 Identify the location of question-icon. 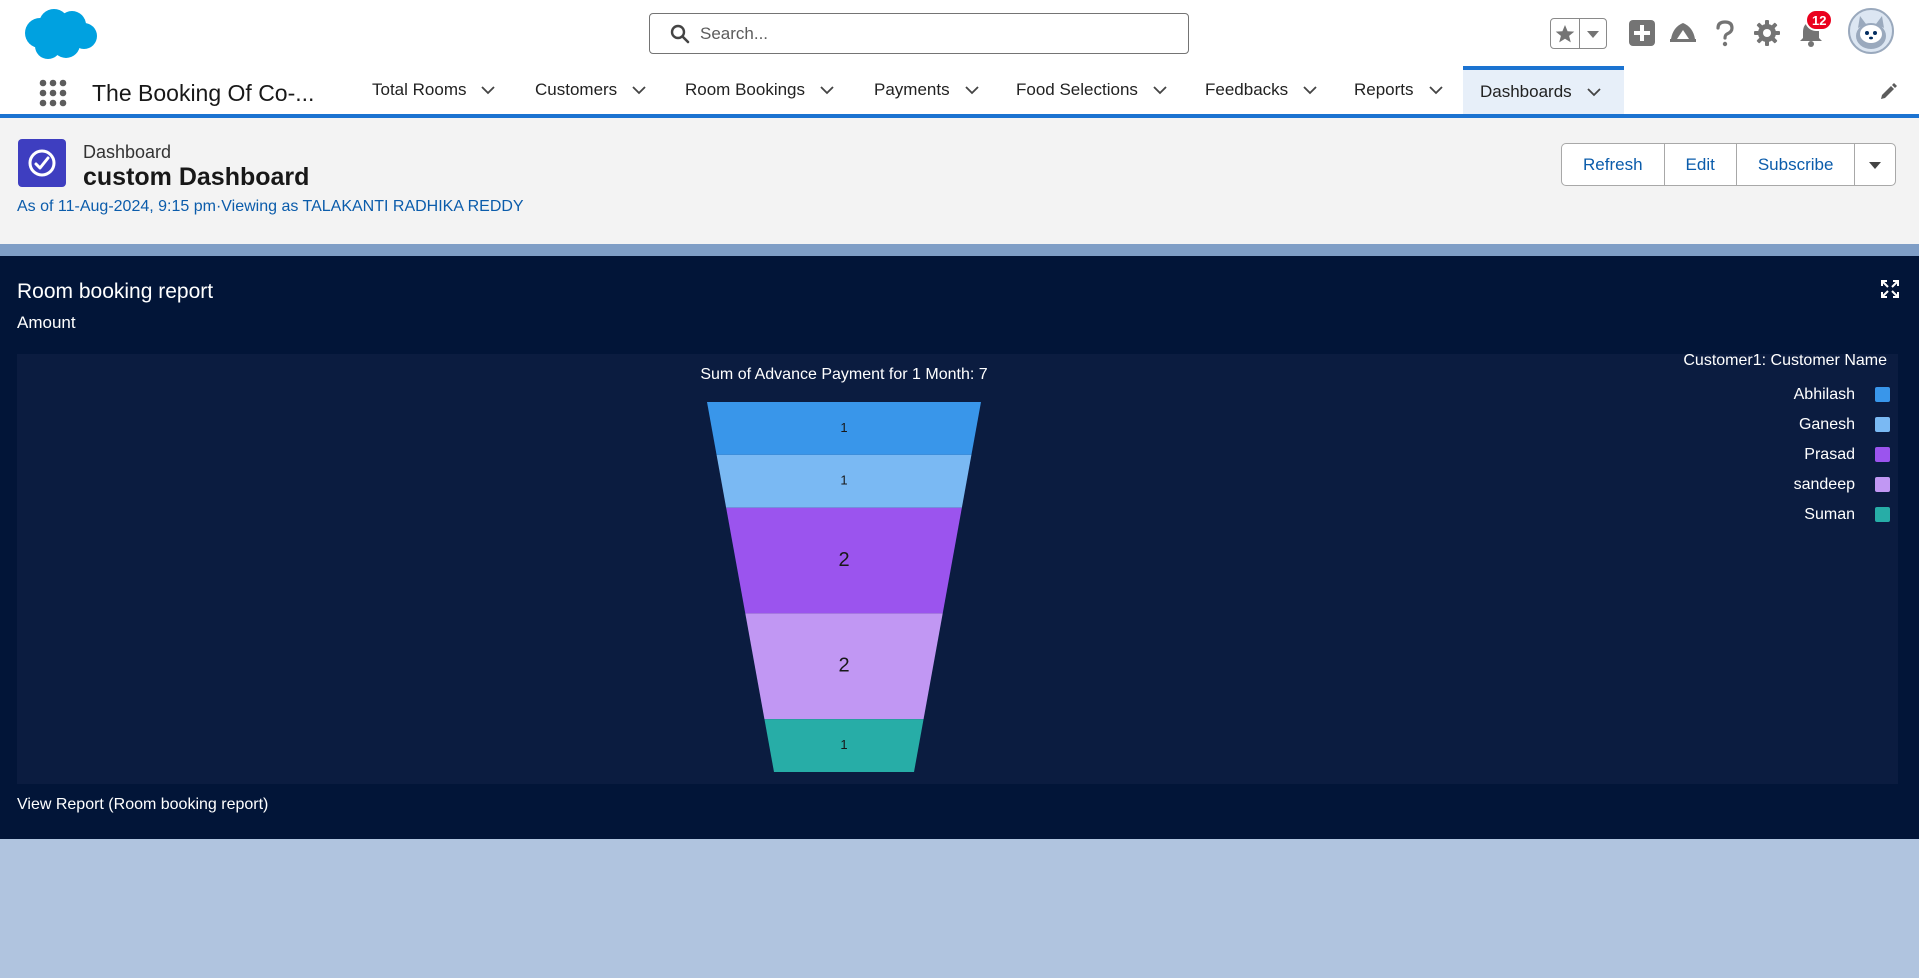
(1725, 33).